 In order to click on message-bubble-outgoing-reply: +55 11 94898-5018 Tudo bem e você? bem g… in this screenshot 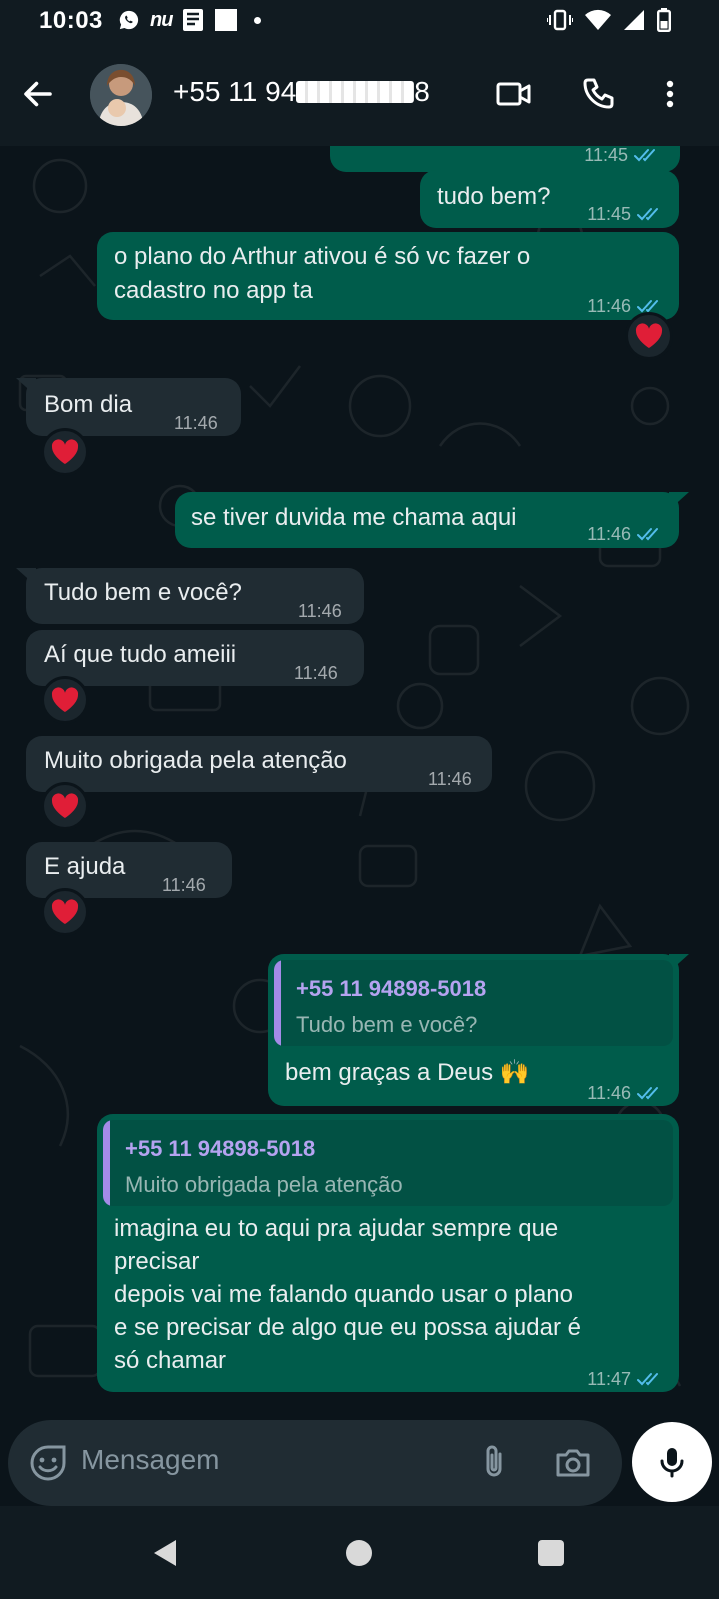, I will do `click(478, 1030)`.